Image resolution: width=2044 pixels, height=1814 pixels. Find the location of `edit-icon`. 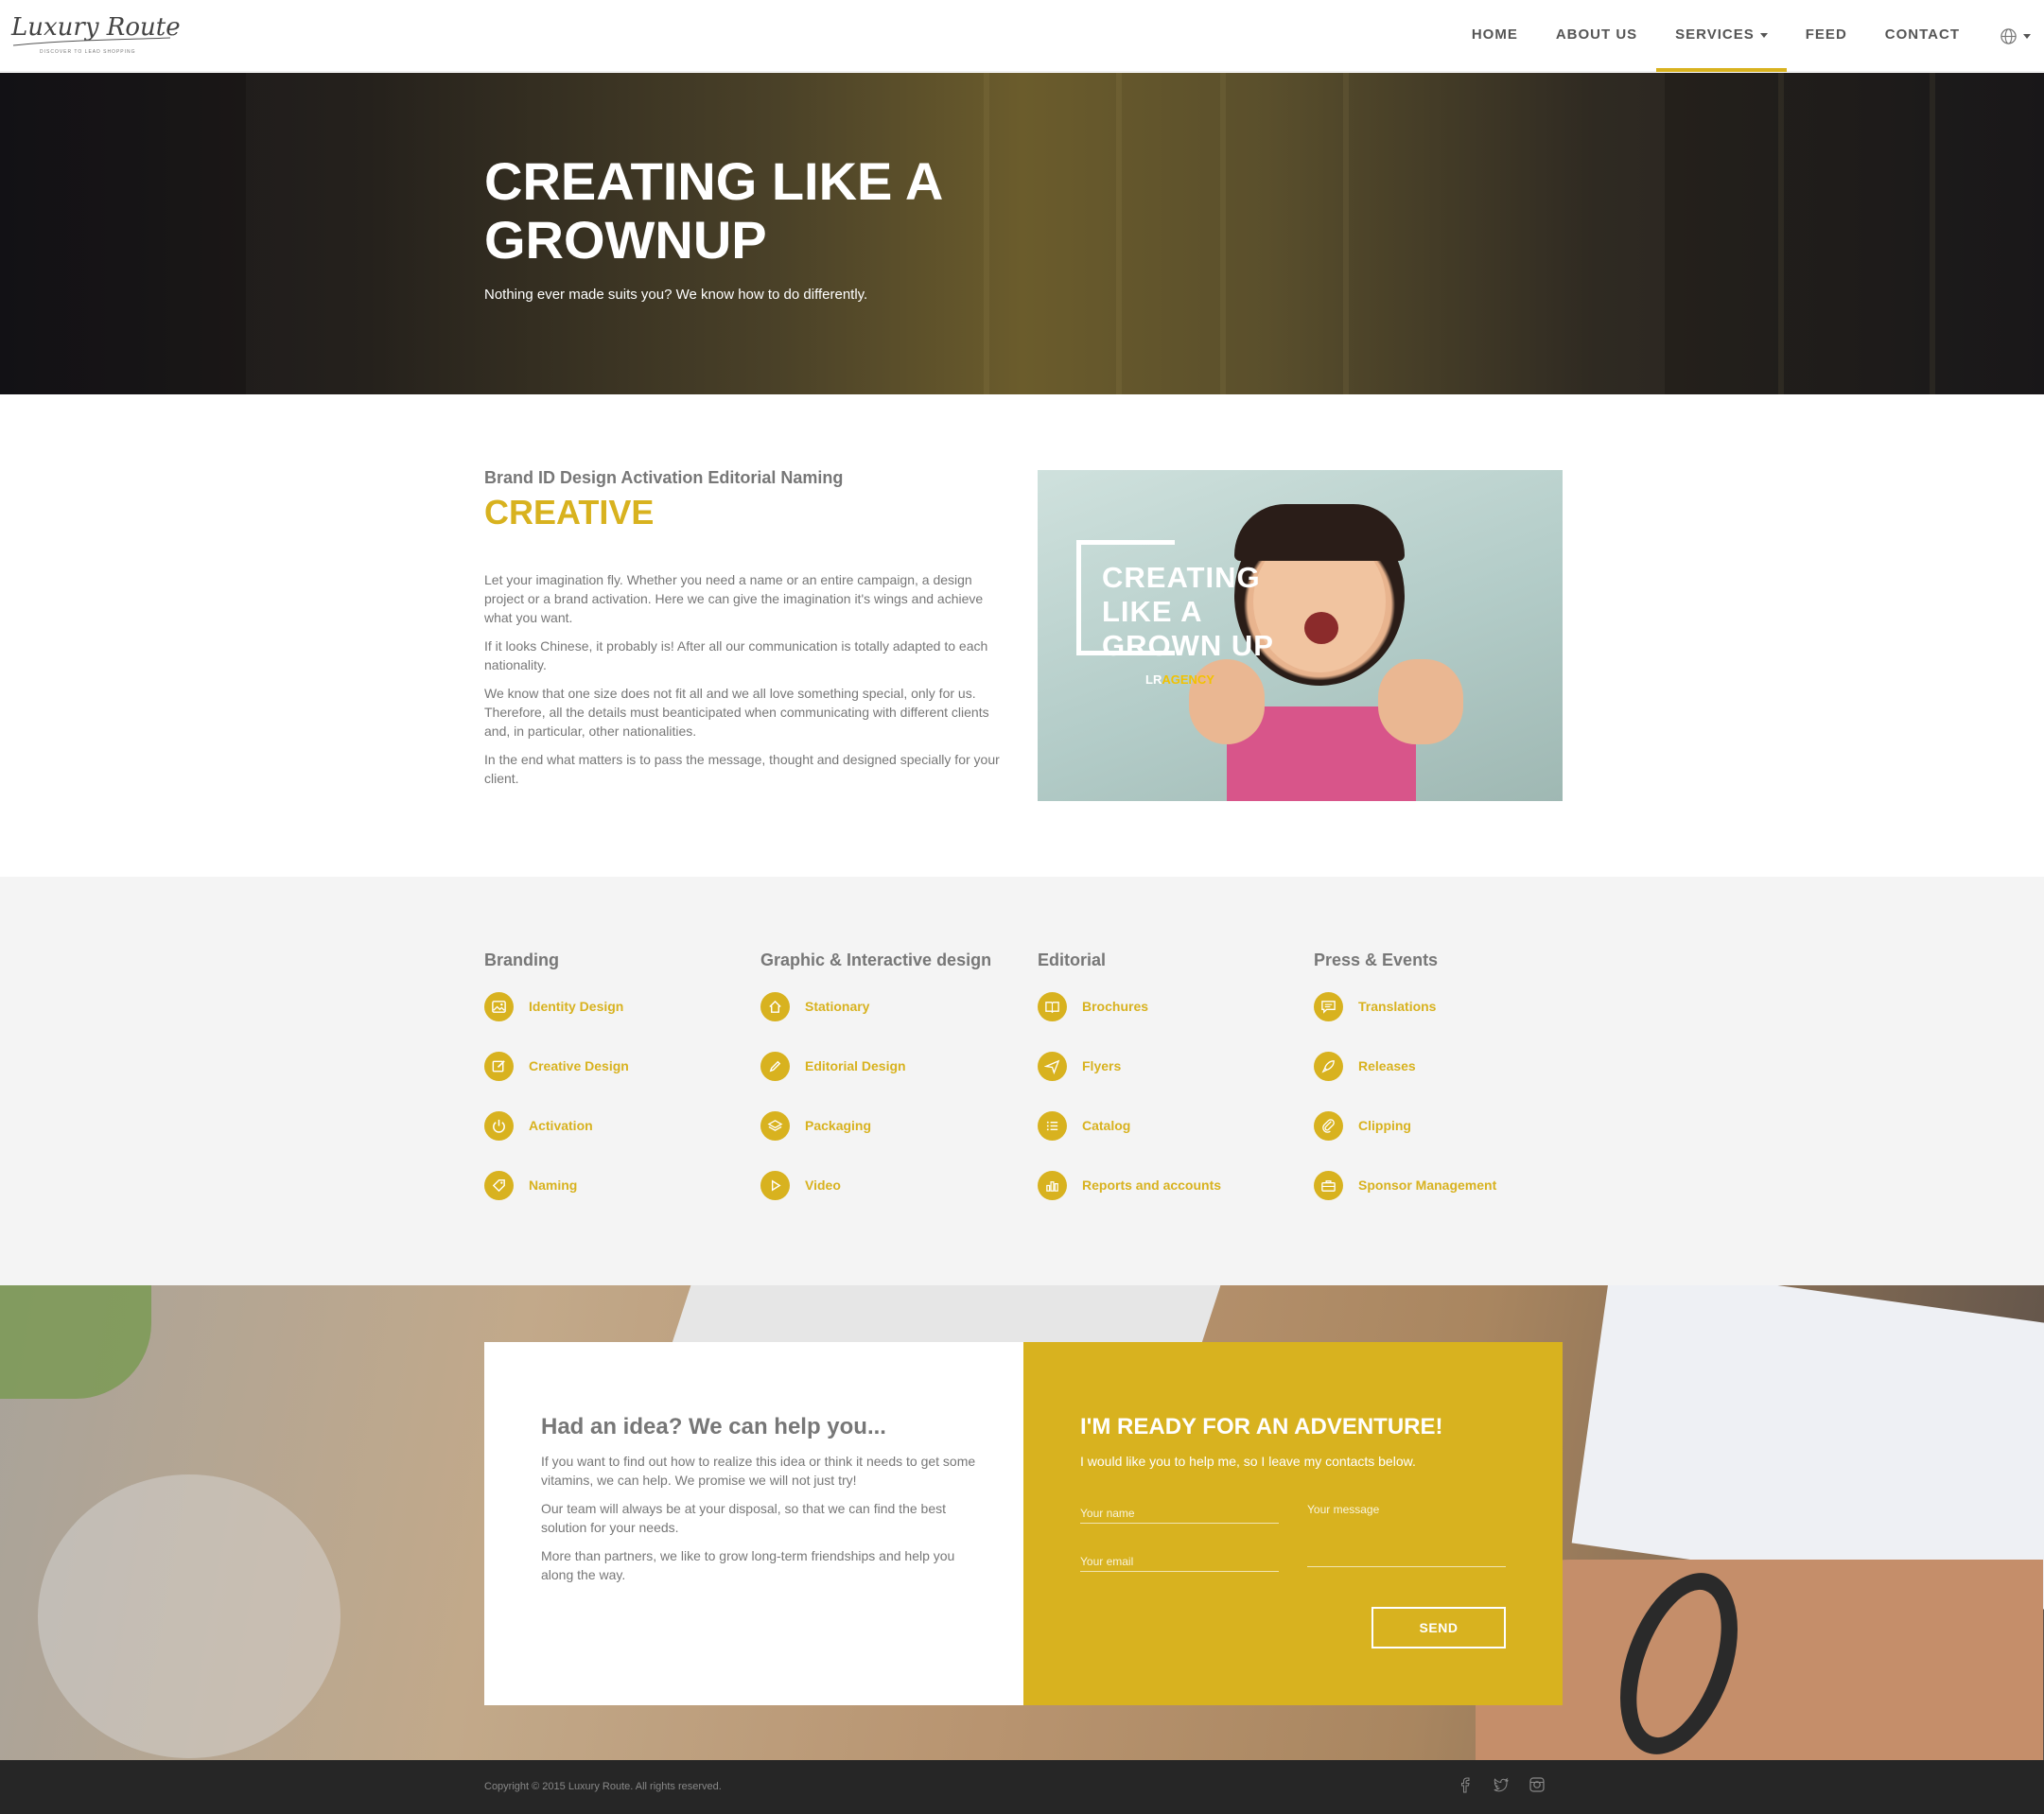

edit-icon is located at coordinates (499, 1066).